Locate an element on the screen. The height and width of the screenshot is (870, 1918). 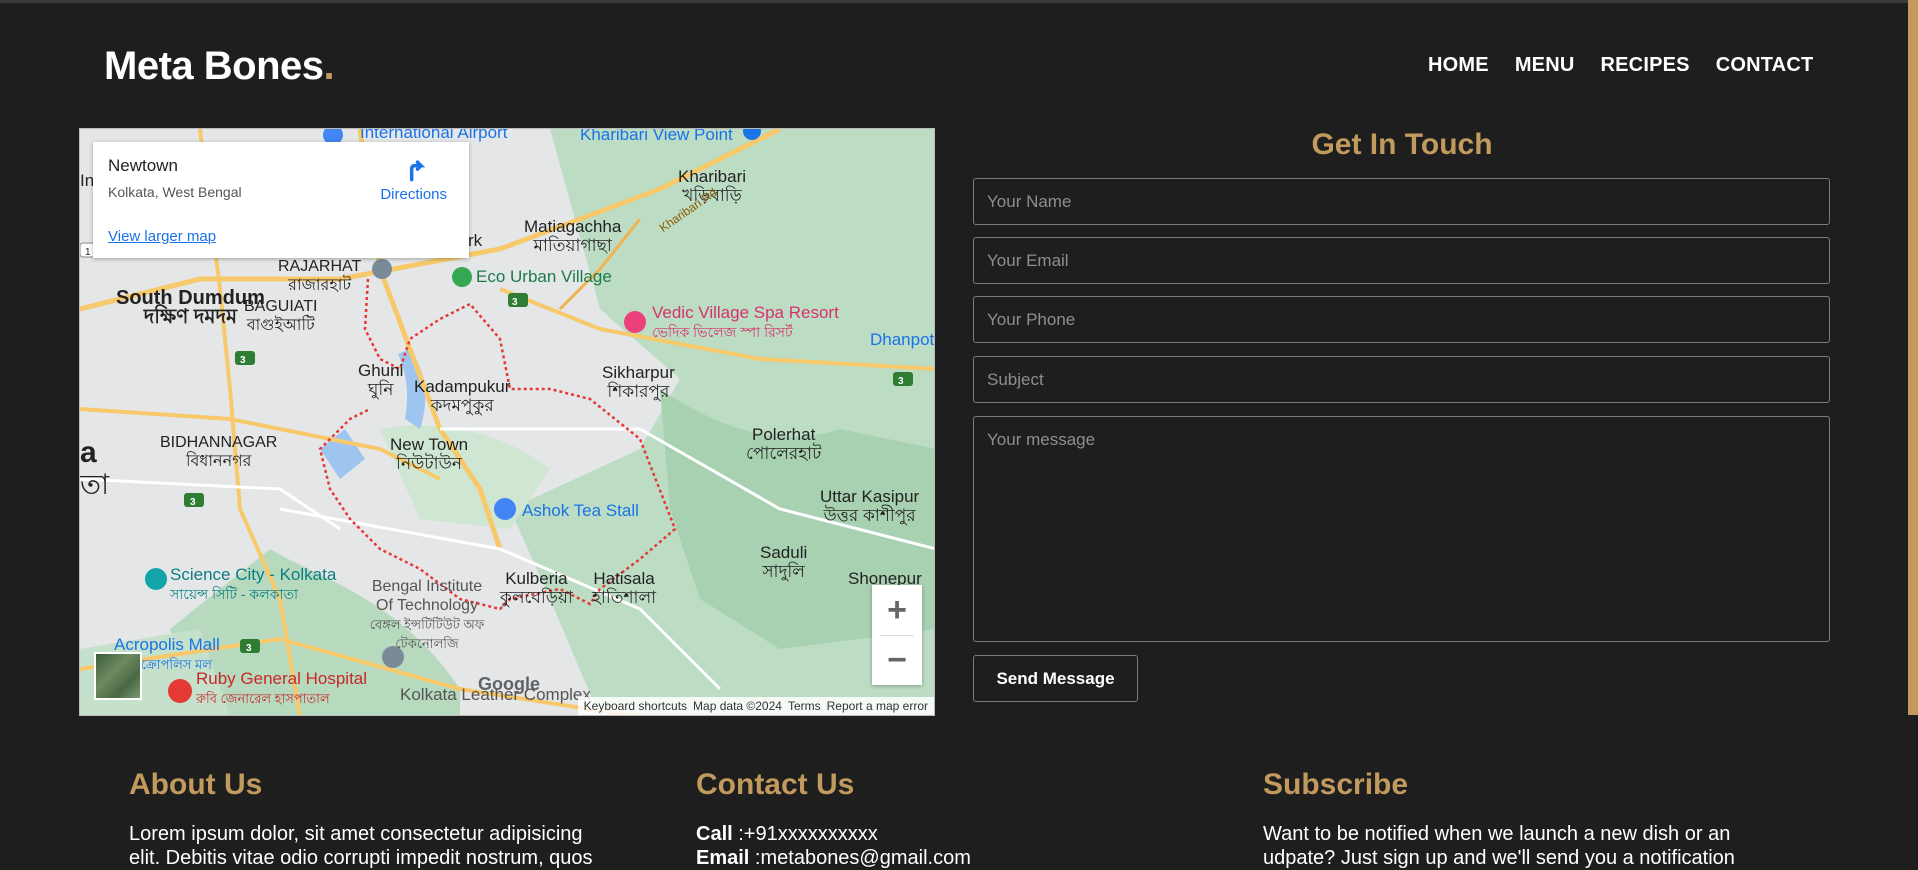
map-data-label: Map data ©2024 is located at coordinates (737, 706).